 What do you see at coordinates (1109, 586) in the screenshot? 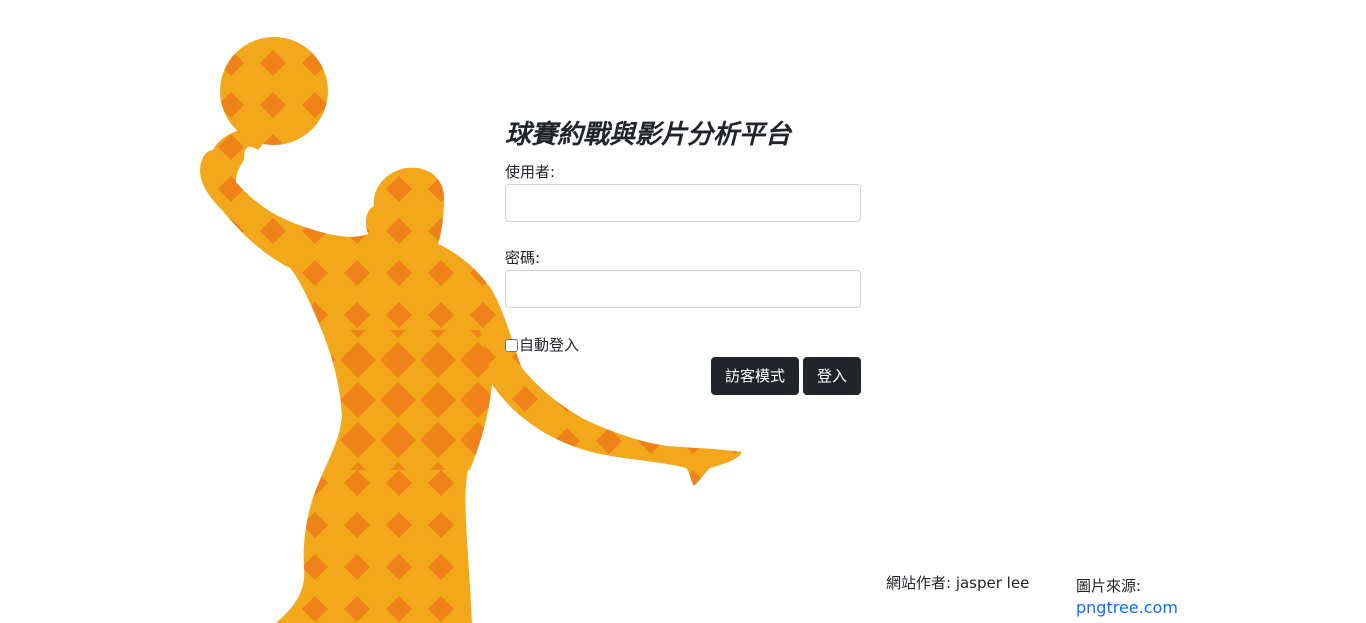
I see `image-source-label: 圖片來源:` at bounding box center [1109, 586].